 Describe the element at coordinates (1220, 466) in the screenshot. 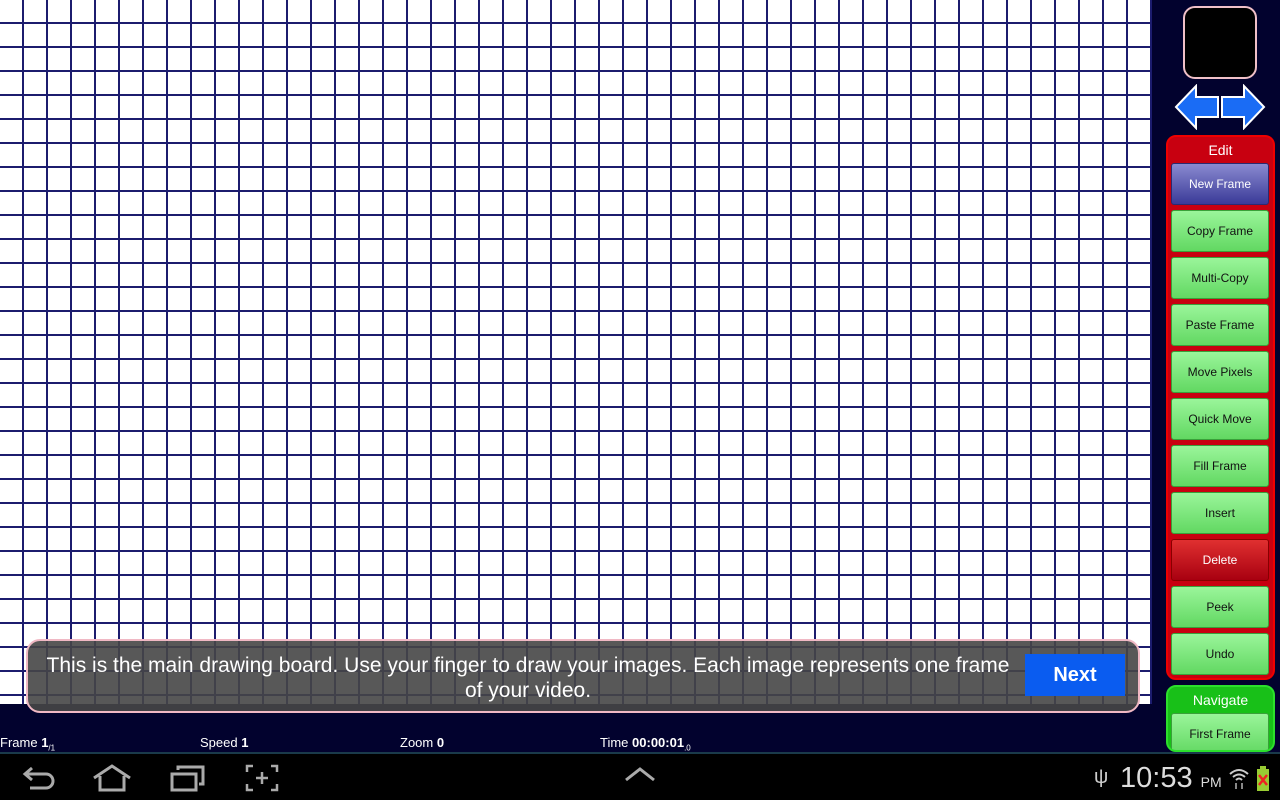

I see `fill-frame-button: Fill Frame` at that location.